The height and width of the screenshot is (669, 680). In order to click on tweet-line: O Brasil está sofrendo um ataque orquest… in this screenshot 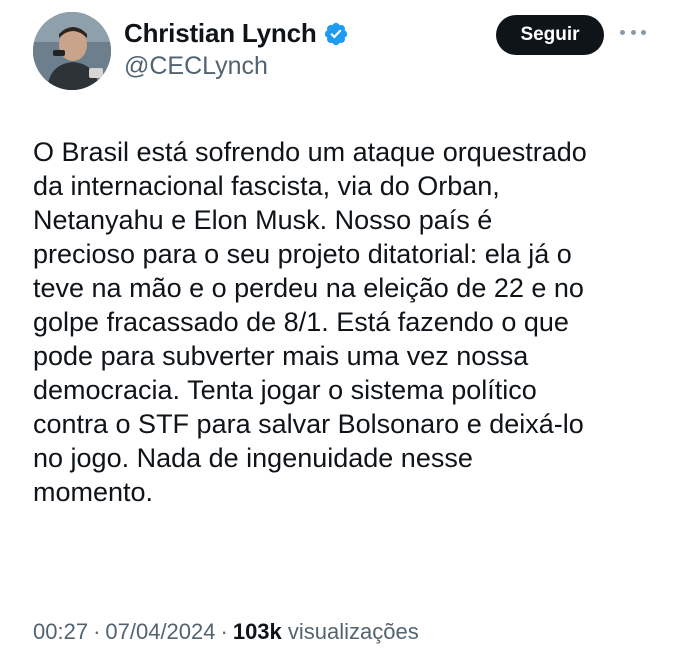, I will do `click(310, 152)`.